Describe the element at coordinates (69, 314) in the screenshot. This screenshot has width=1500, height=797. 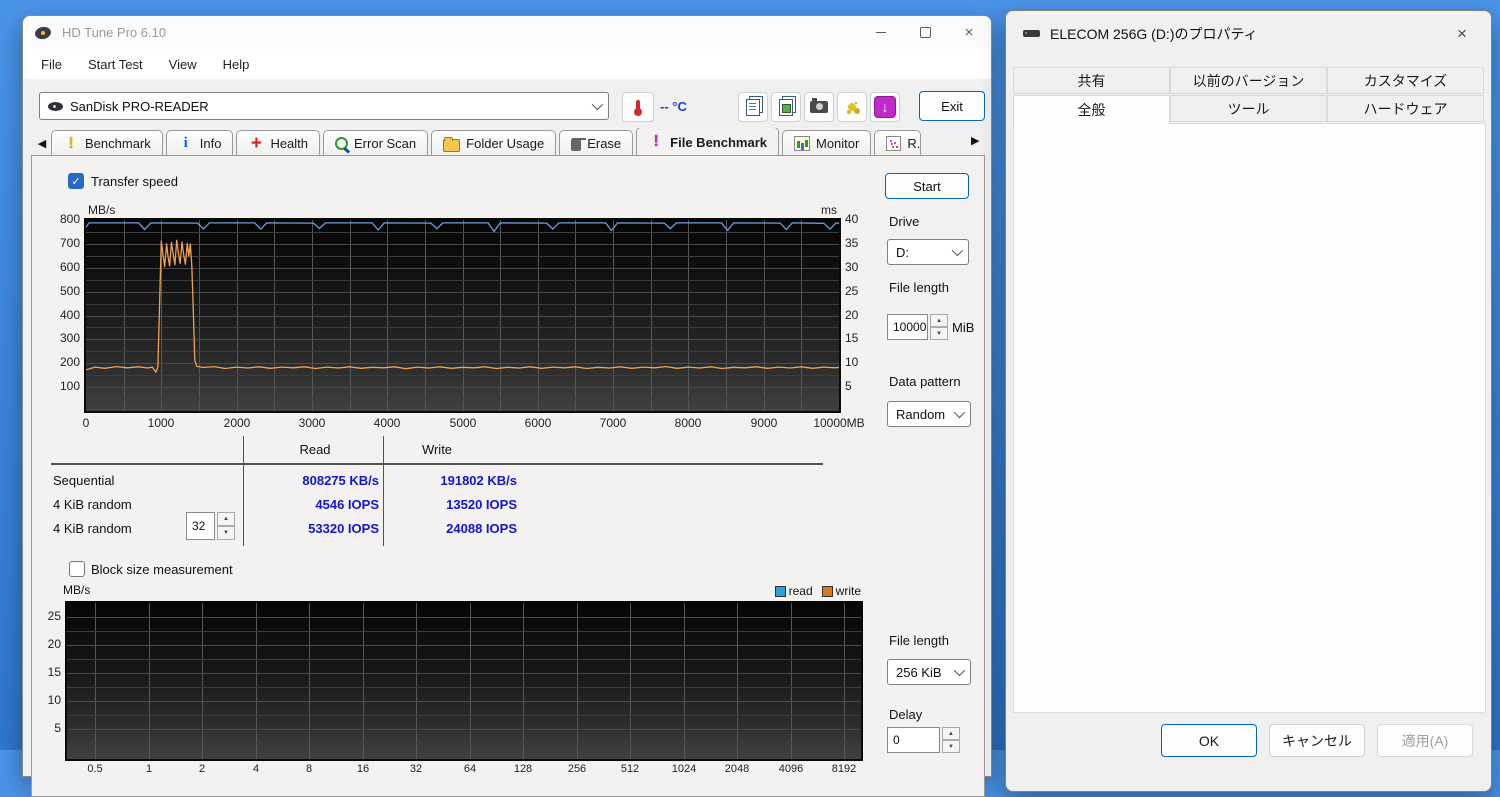
I see `y-axis-tick: 400` at that location.